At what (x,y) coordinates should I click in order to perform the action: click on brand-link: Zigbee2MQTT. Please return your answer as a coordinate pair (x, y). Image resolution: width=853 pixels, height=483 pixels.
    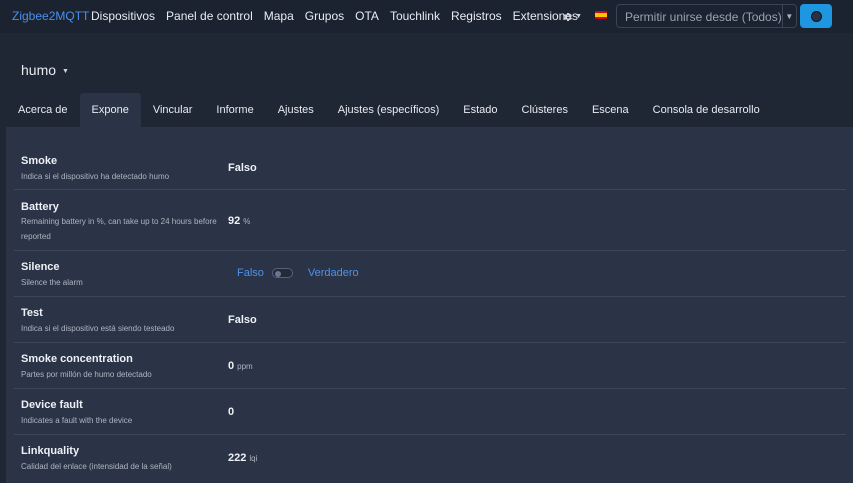
    Looking at the image, I should click on (50, 16).